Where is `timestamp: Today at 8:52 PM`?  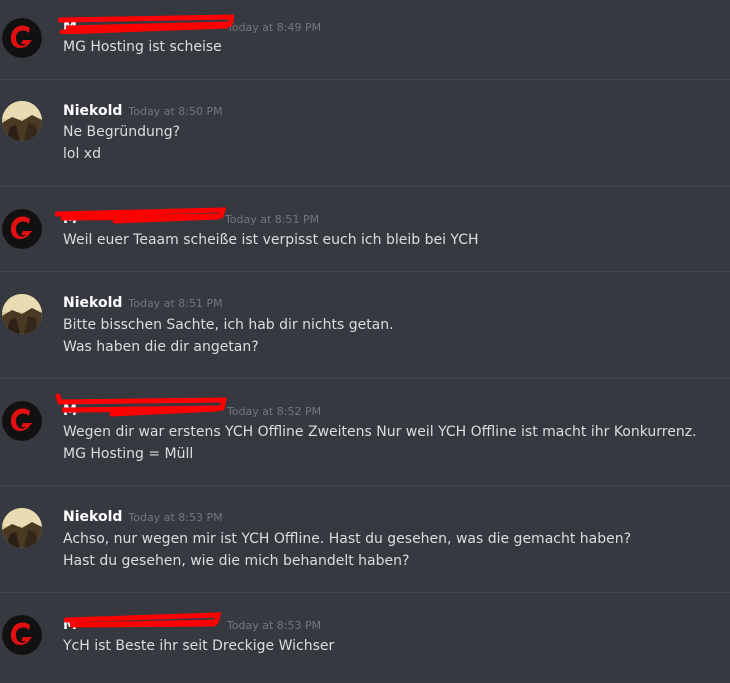
timestamp: Today at 8:52 PM is located at coordinates (274, 411).